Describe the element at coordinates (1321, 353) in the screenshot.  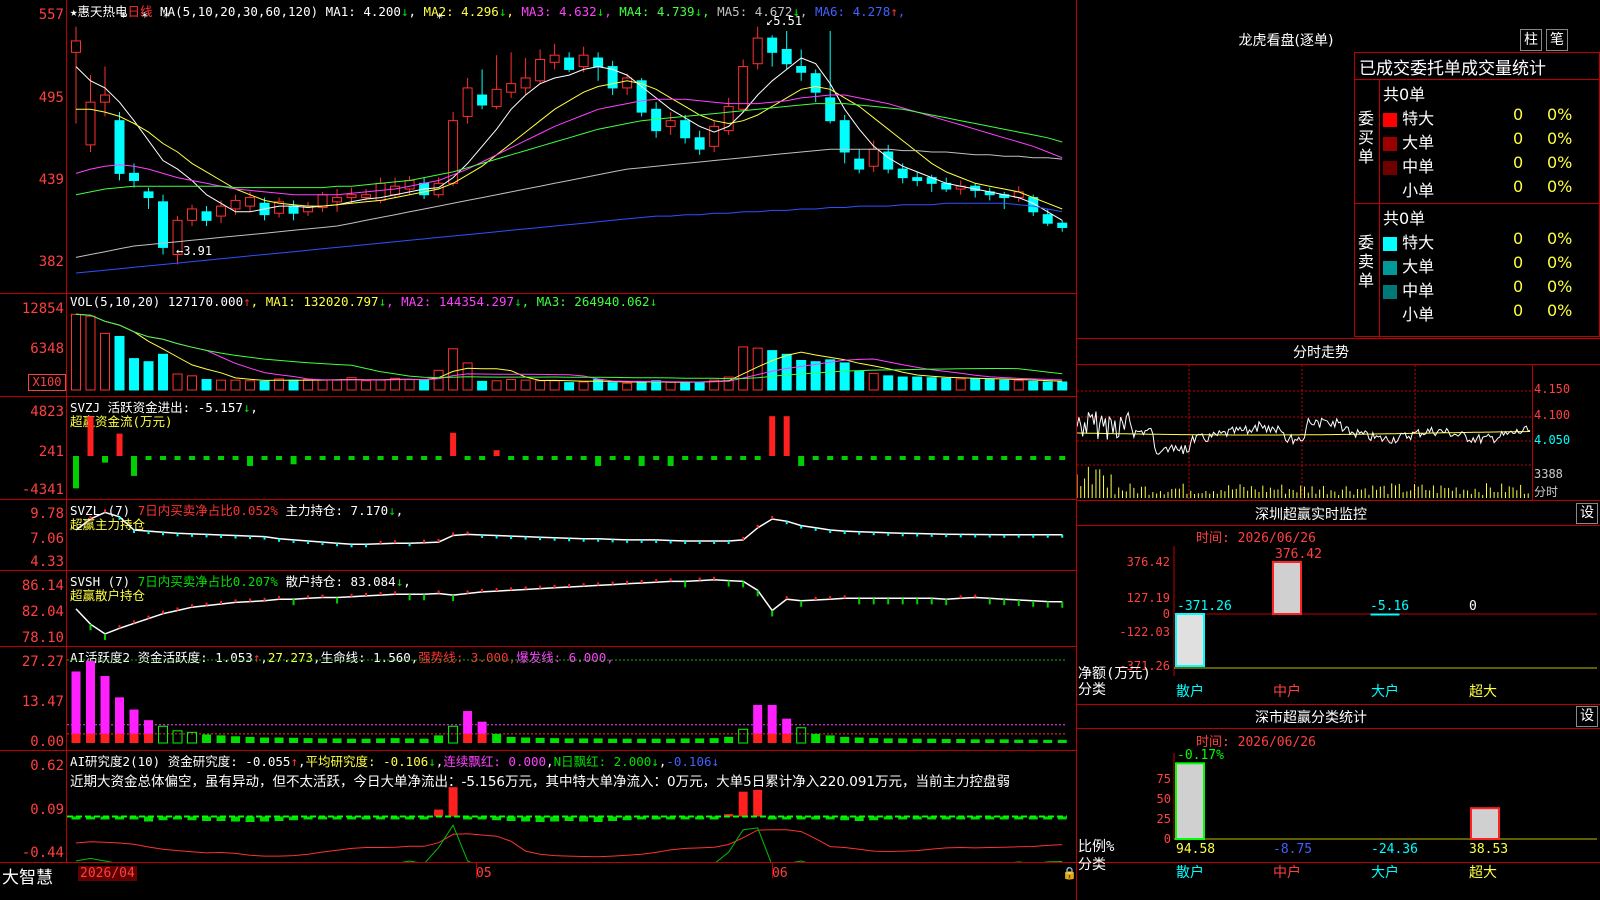
I see `intraday-title: 分时走势` at that location.